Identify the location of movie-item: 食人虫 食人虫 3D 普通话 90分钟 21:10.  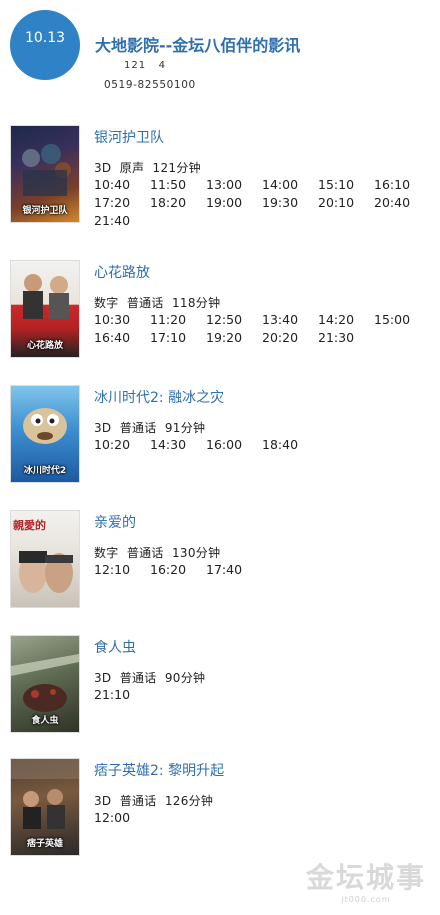
(220, 685).